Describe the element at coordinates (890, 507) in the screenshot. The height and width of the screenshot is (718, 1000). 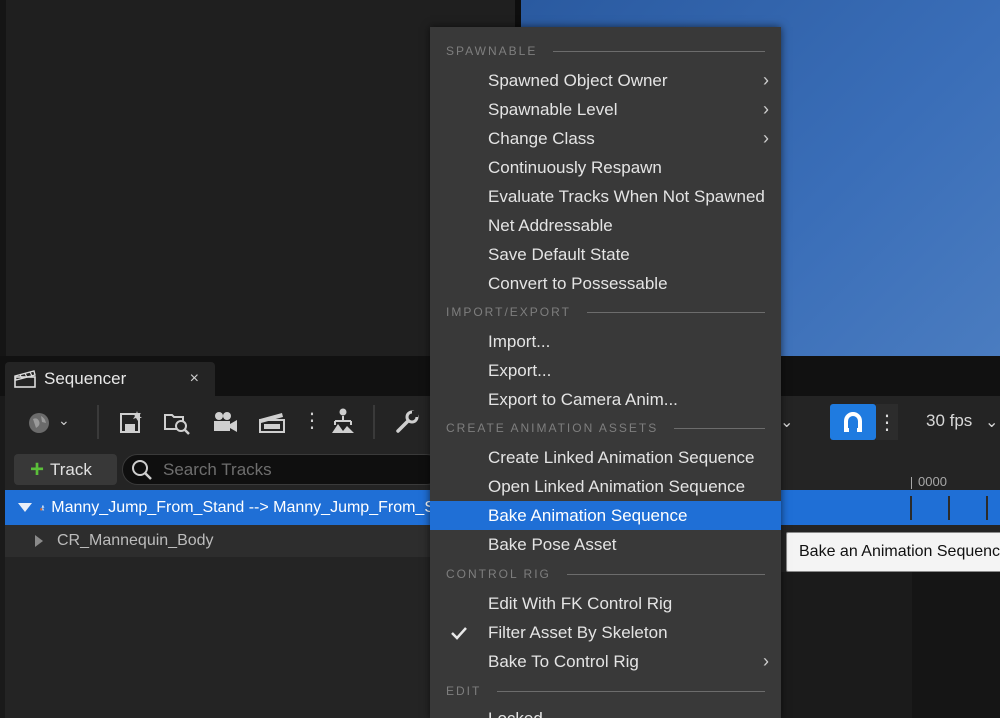
I see `timeline-track-bar` at that location.